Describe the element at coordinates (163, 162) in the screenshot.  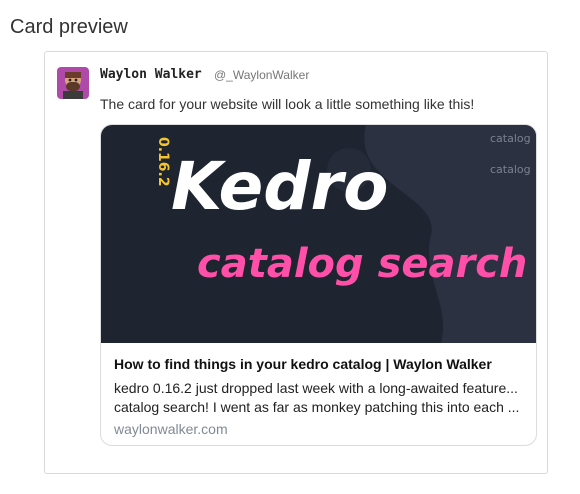
I see `version-label: 0.16.2` at that location.